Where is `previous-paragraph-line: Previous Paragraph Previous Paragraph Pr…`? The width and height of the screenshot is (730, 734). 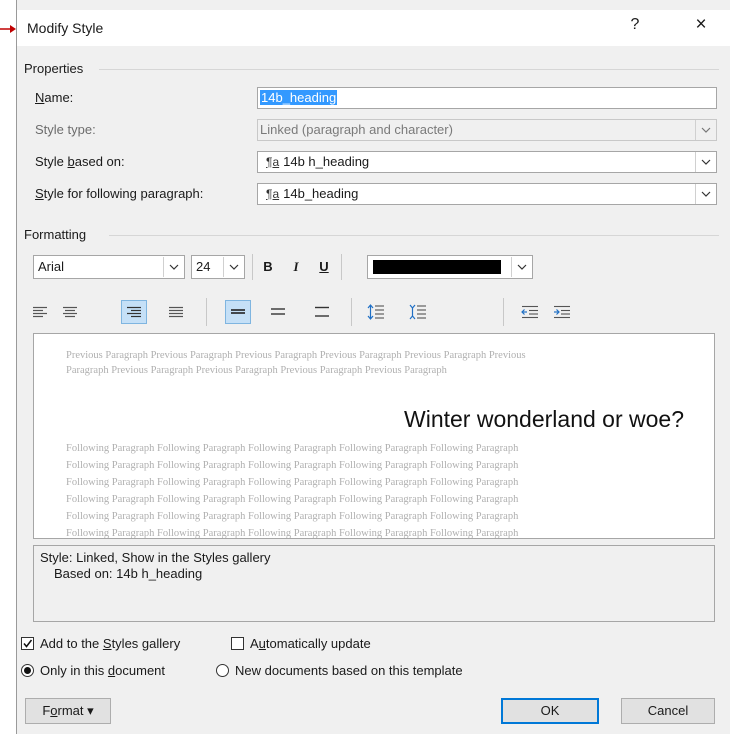
previous-paragraph-line: Previous Paragraph Previous Paragraph Pr… is located at coordinates (296, 355).